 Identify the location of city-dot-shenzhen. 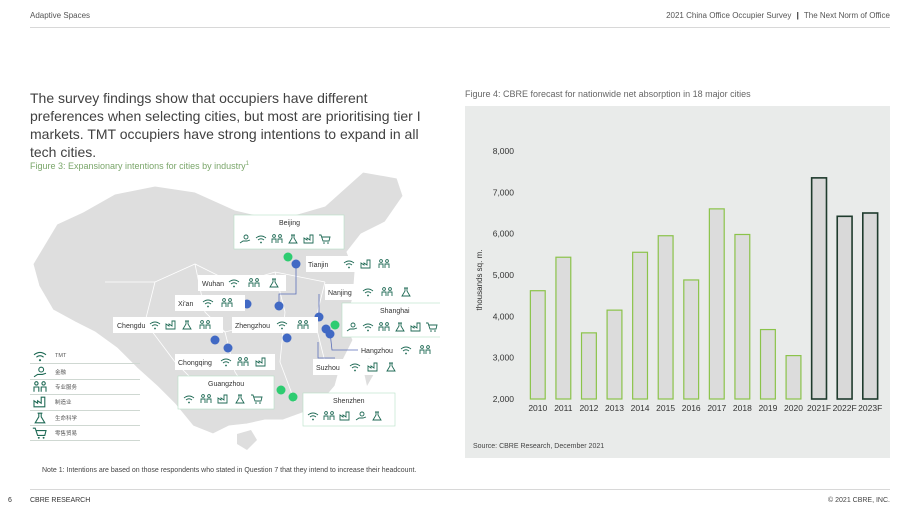
(293, 397).